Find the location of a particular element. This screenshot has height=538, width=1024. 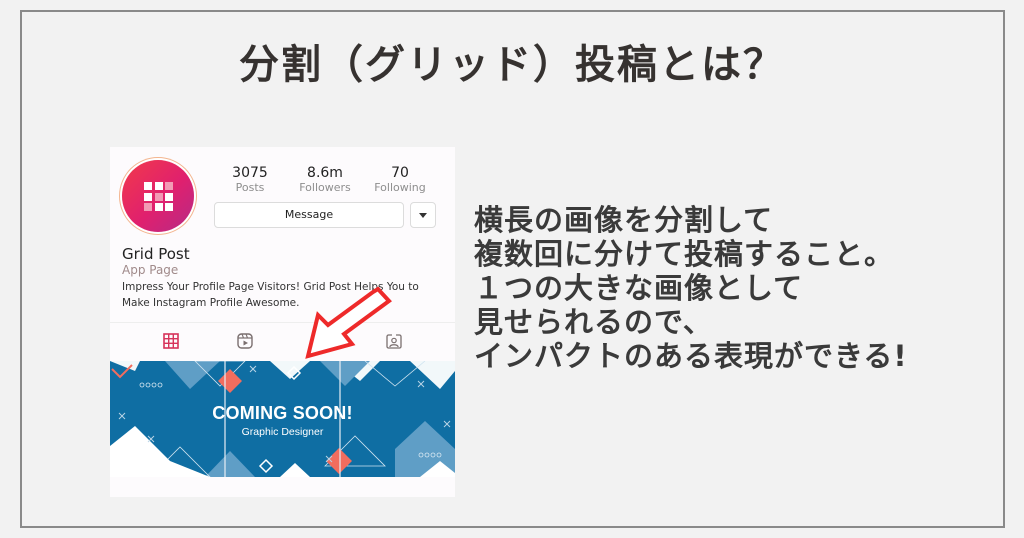

tab-tagged is located at coordinates (394, 341).